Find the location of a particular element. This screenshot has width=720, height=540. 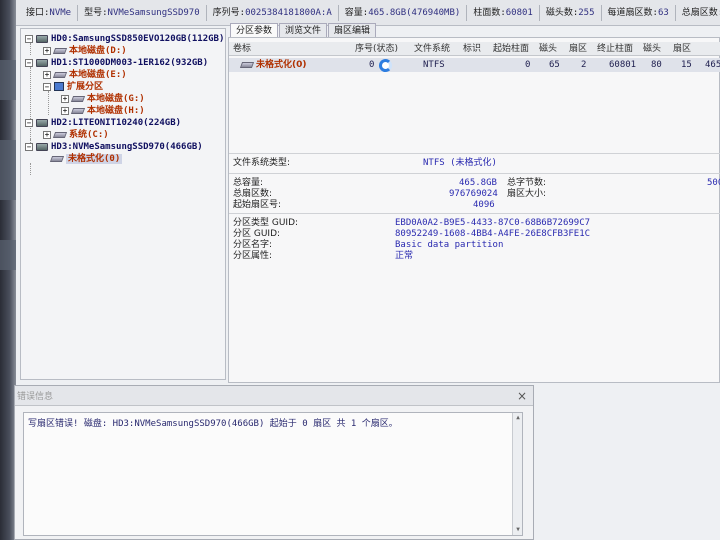

tree-node-label: HD3:NVMeSamsungSSD970(466GB) is located at coordinates (127, 147).